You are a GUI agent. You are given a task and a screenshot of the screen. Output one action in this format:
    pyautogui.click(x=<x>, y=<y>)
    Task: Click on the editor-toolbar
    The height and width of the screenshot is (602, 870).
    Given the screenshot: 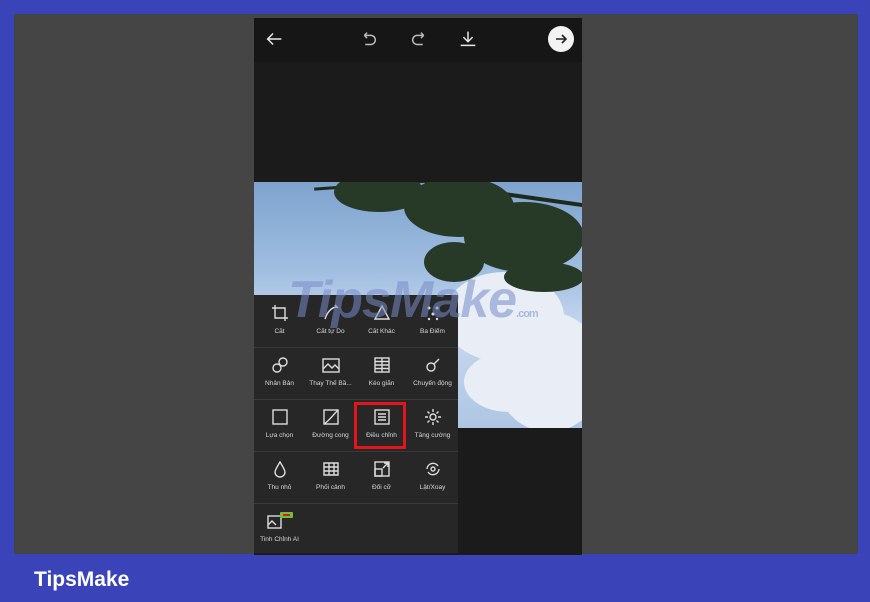 What is the action you would take?
    pyautogui.click(x=418, y=40)
    